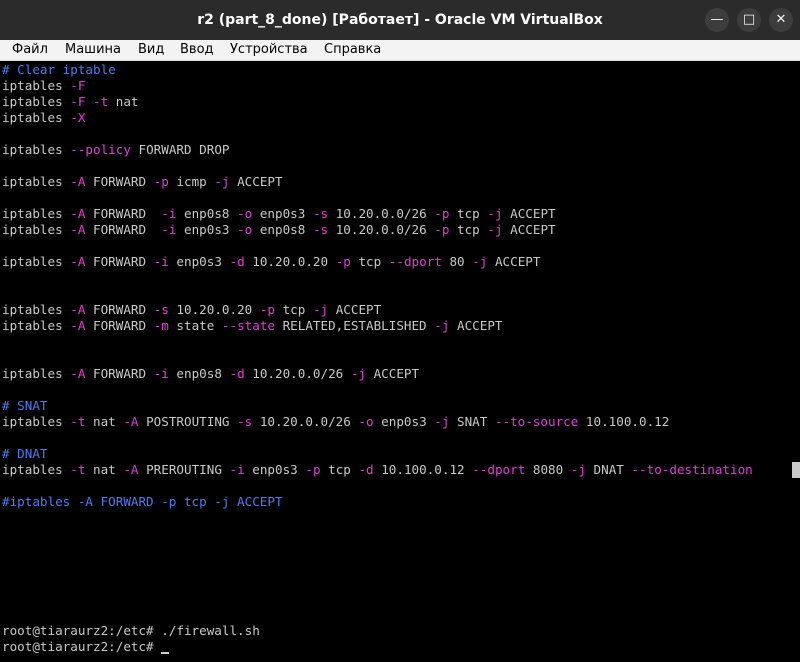 This screenshot has height=662, width=800. What do you see at coordinates (116, 150) in the screenshot?
I see `terminal-line: iptables --policy FORWARD DROP` at bounding box center [116, 150].